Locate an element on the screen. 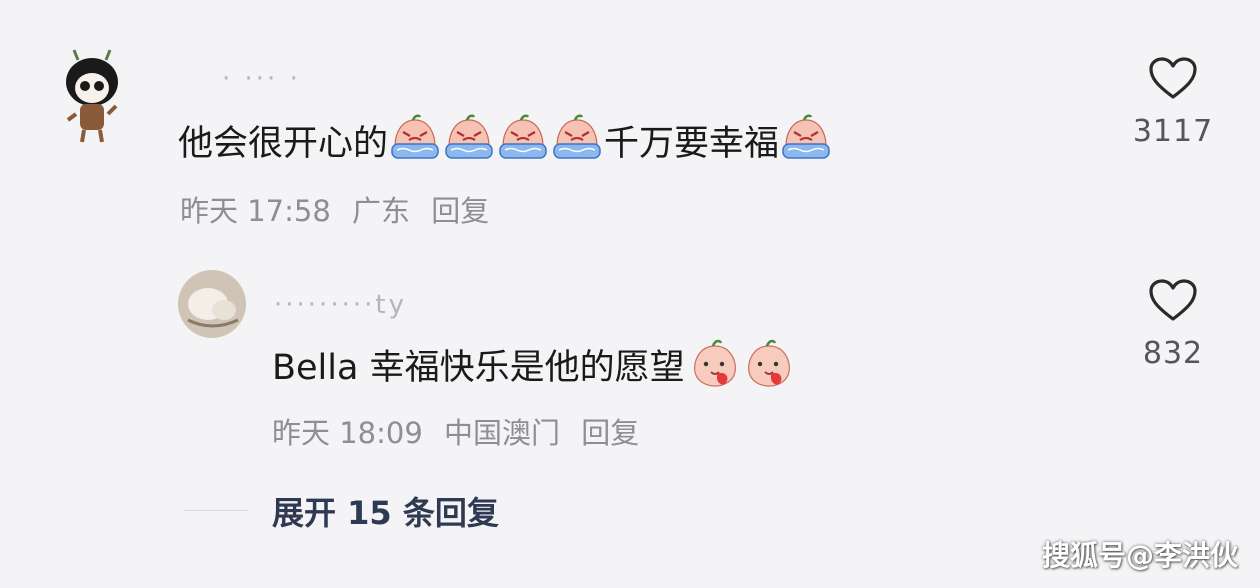 This screenshot has height=588, width=1260. comment-text: 他会很开心的 千万要幸福 is located at coordinates (505, 140).